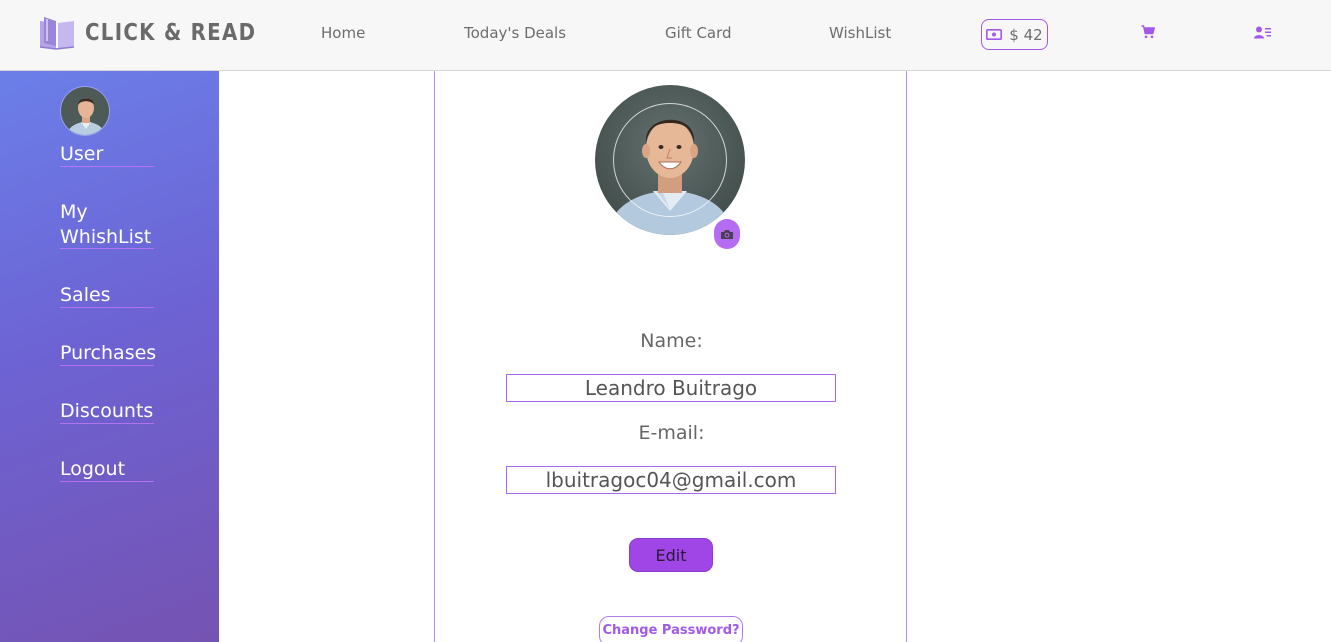 This screenshot has width=1331, height=642. Describe the element at coordinates (135, 154) in the screenshot. I see `sidebar-item-user: User` at that location.